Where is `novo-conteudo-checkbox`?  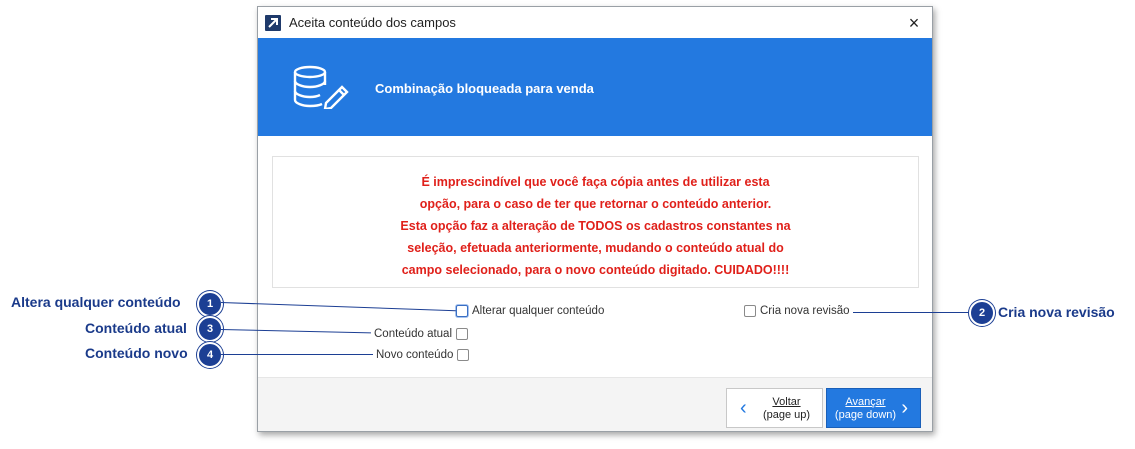 novo-conteudo-checkbox is located at coordinates (463, 355).